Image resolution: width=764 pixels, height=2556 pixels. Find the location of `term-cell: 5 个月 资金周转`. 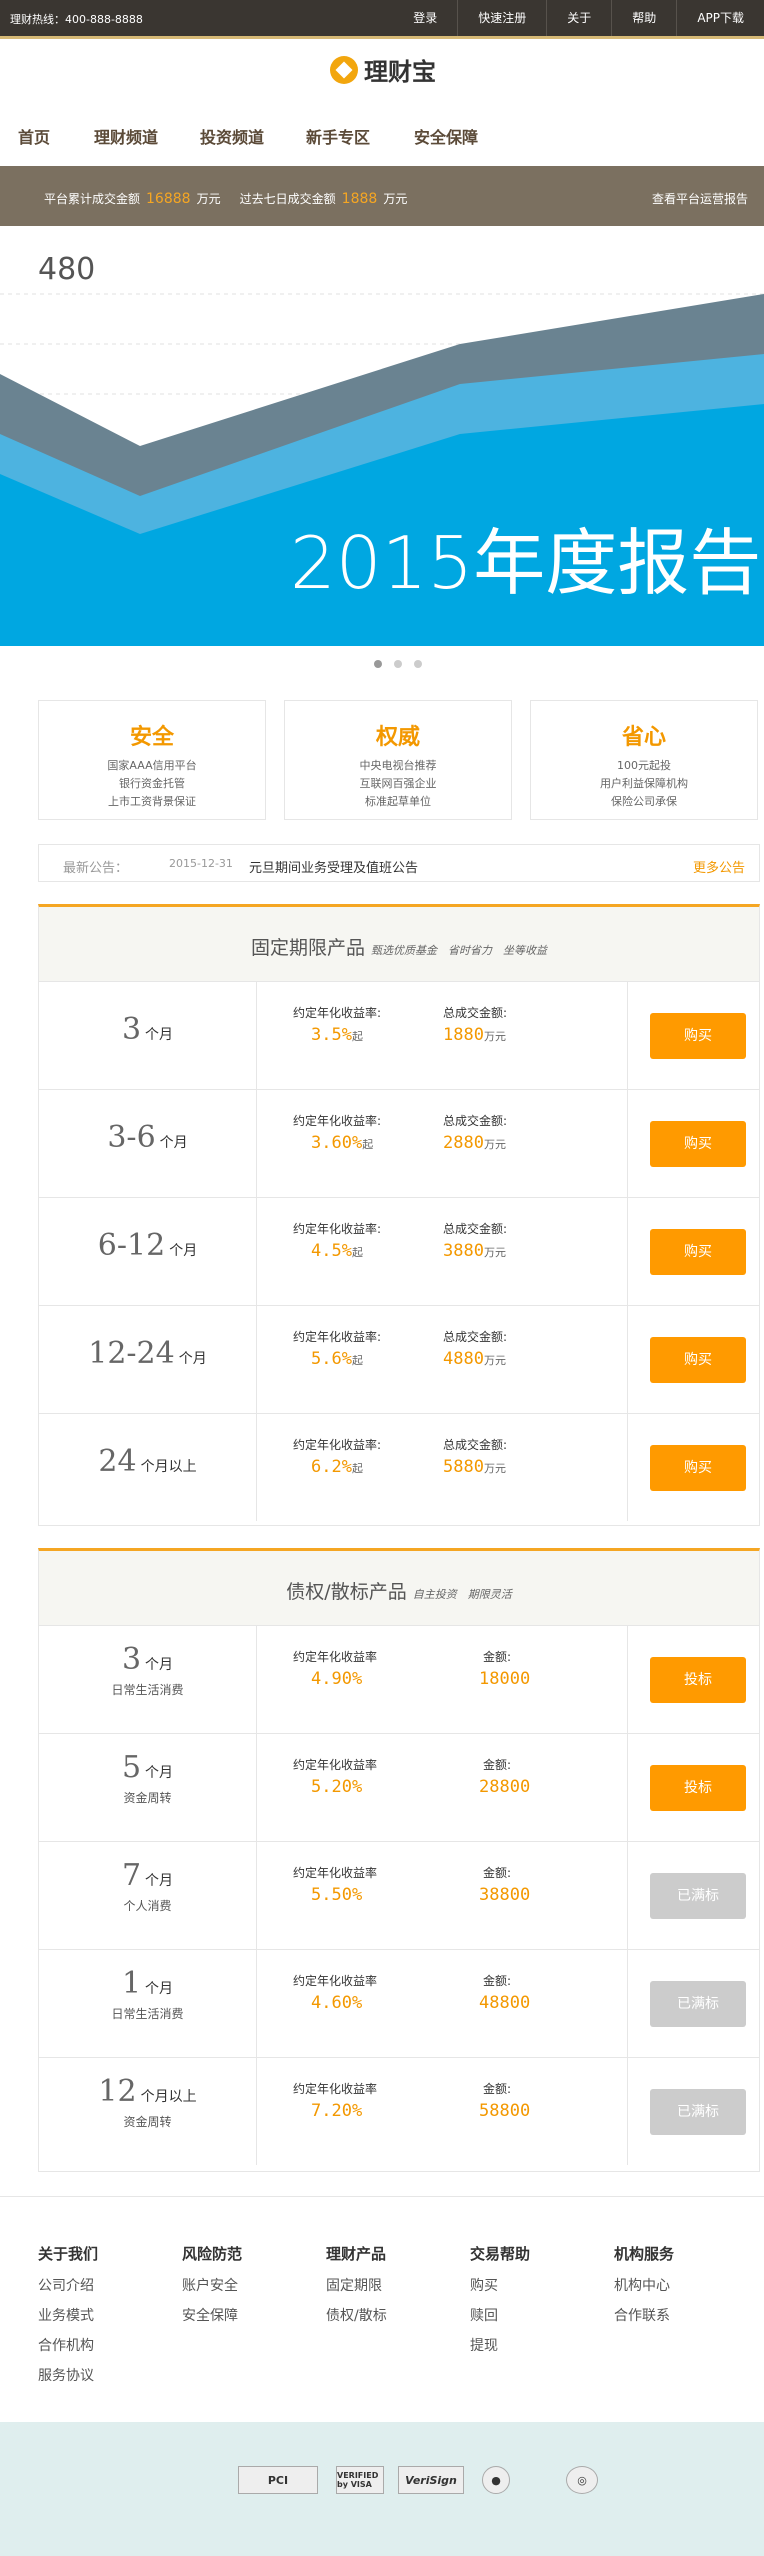

term-cell: 5 个月 资金周转 is located at coordinates (148, 1787).